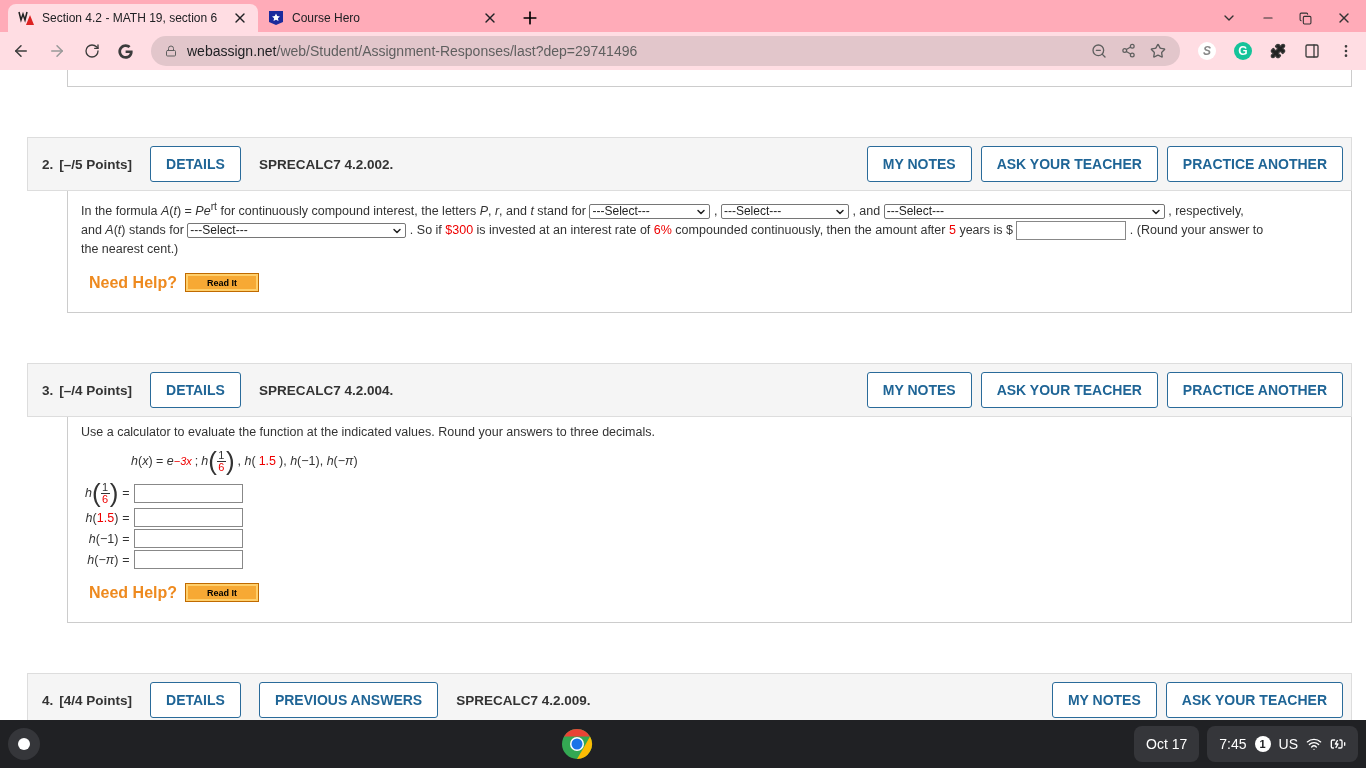  I want to click on math-text: ), so click(116, 517).